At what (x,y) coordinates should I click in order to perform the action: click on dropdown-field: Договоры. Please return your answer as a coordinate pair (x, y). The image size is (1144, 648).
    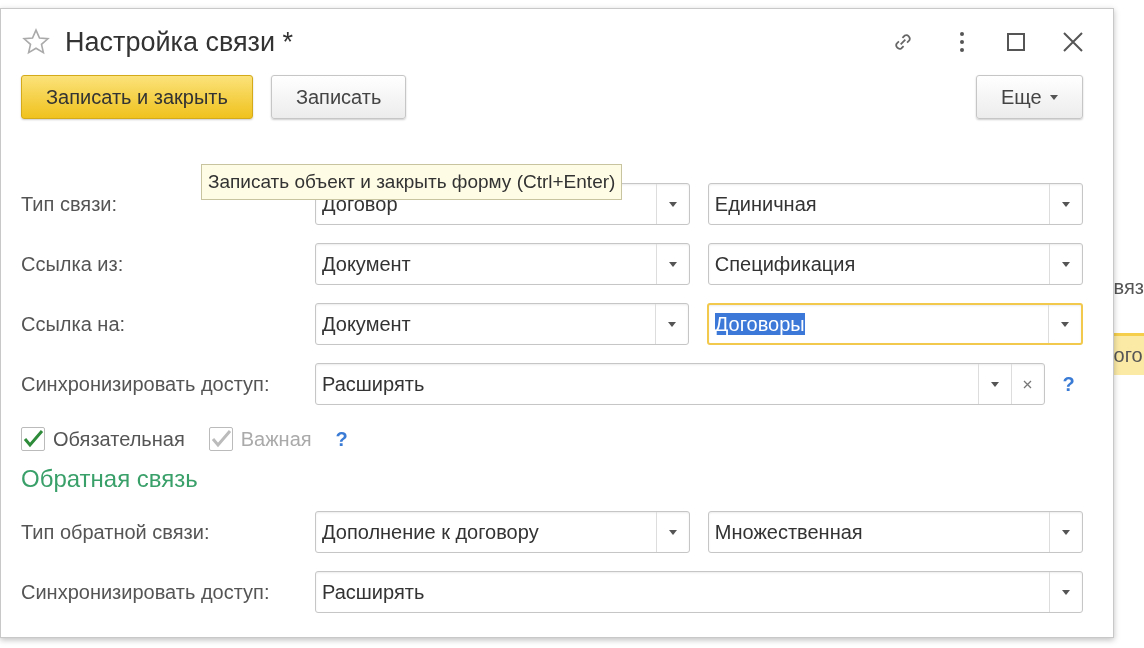
    Looking at the image, I should click on (894, 324).